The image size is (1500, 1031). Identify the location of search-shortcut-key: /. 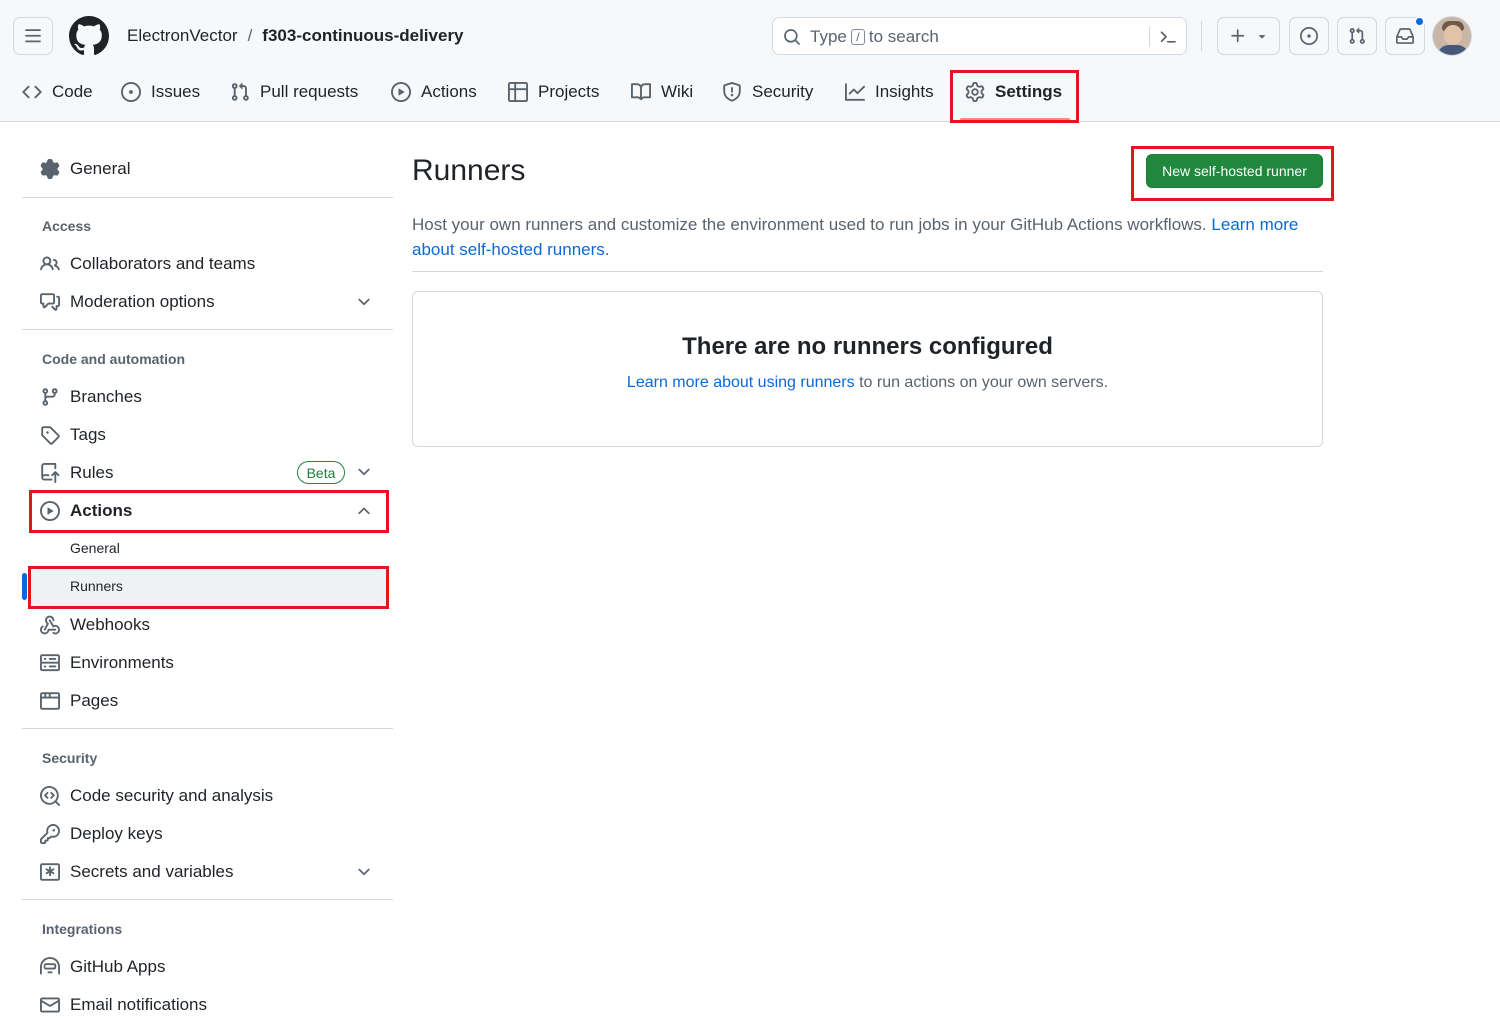
(857, 37).